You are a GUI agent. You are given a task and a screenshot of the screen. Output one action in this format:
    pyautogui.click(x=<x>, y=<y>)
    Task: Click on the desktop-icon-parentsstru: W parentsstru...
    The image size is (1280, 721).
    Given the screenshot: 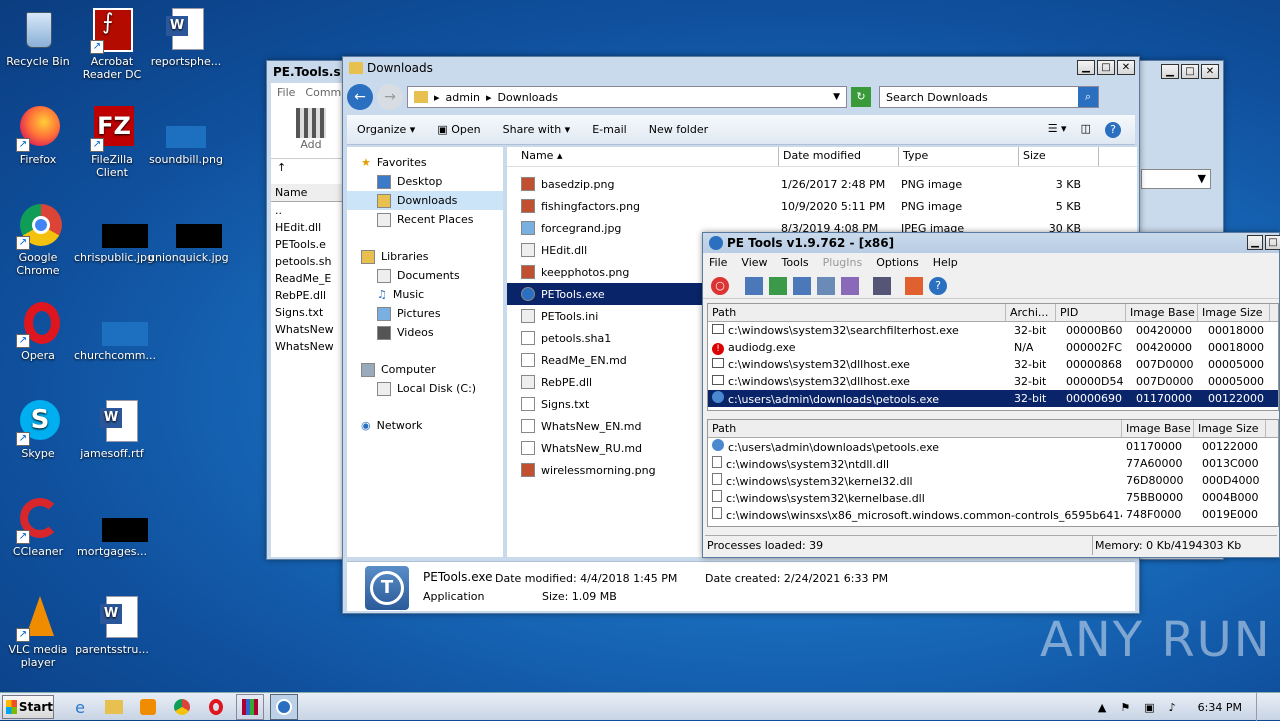 What is the action you would take?
    pyautogui.click(x=112, y=626)
    